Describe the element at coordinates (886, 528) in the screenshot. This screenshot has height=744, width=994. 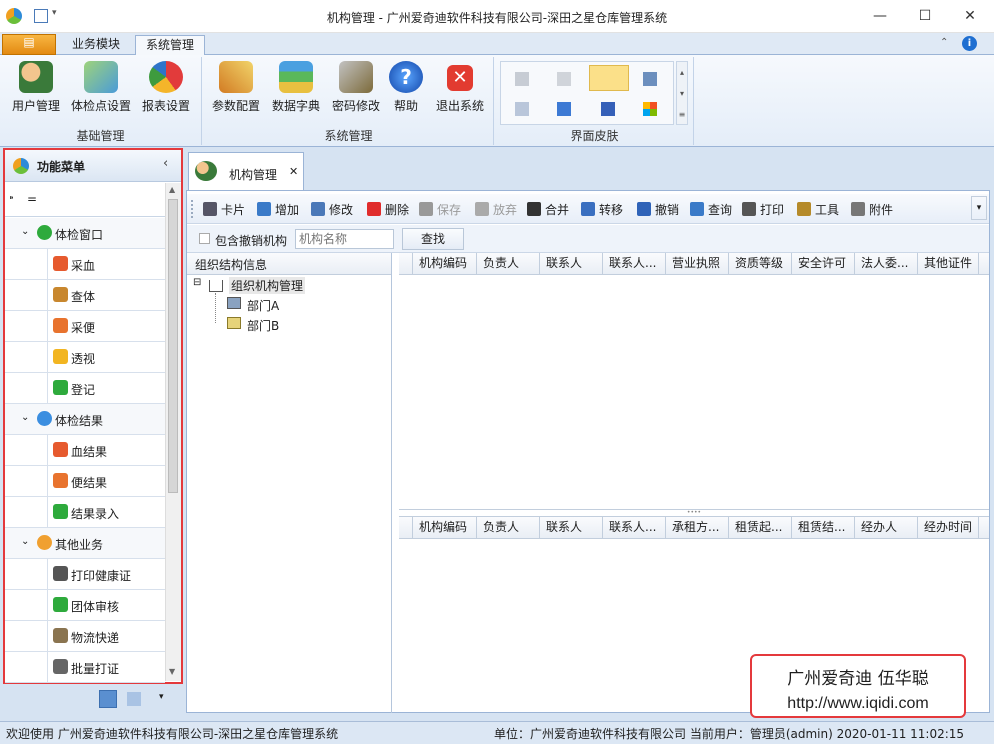
I see `column-header: 经办人` at that location.